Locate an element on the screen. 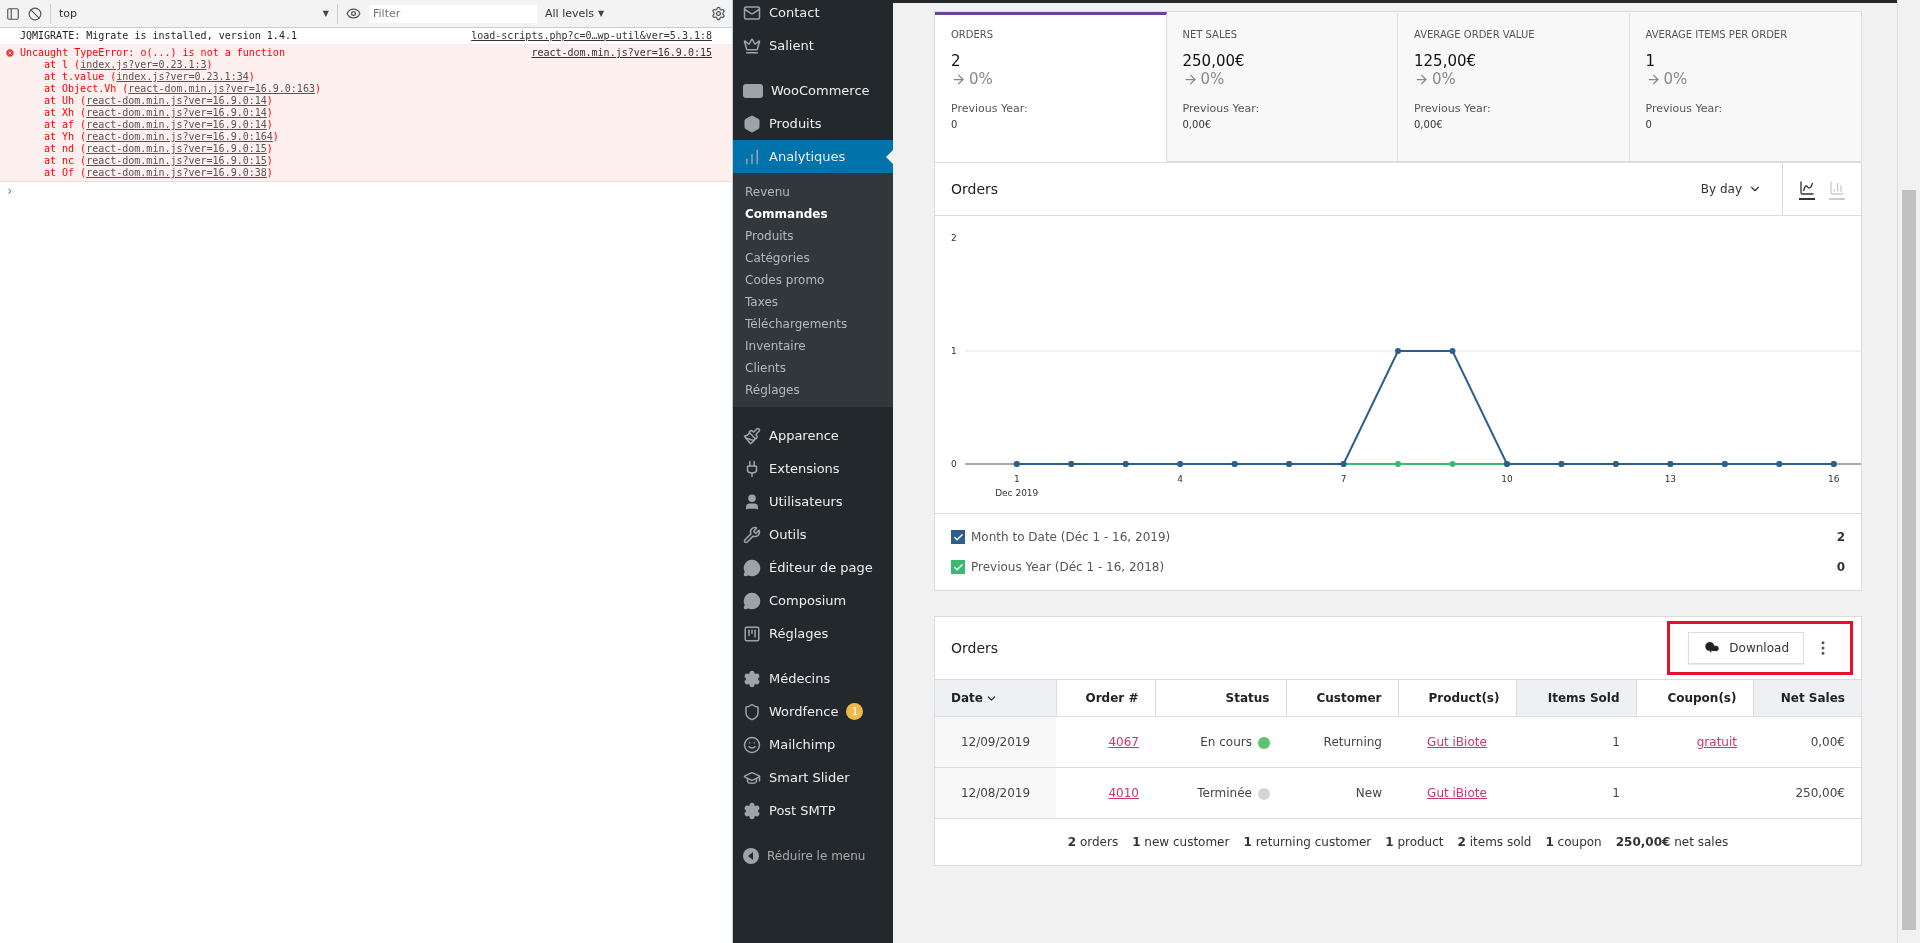 The height and width of the screenshot is (943, 1920). menu-item: Analytiques is located at coordinates (813, 156).